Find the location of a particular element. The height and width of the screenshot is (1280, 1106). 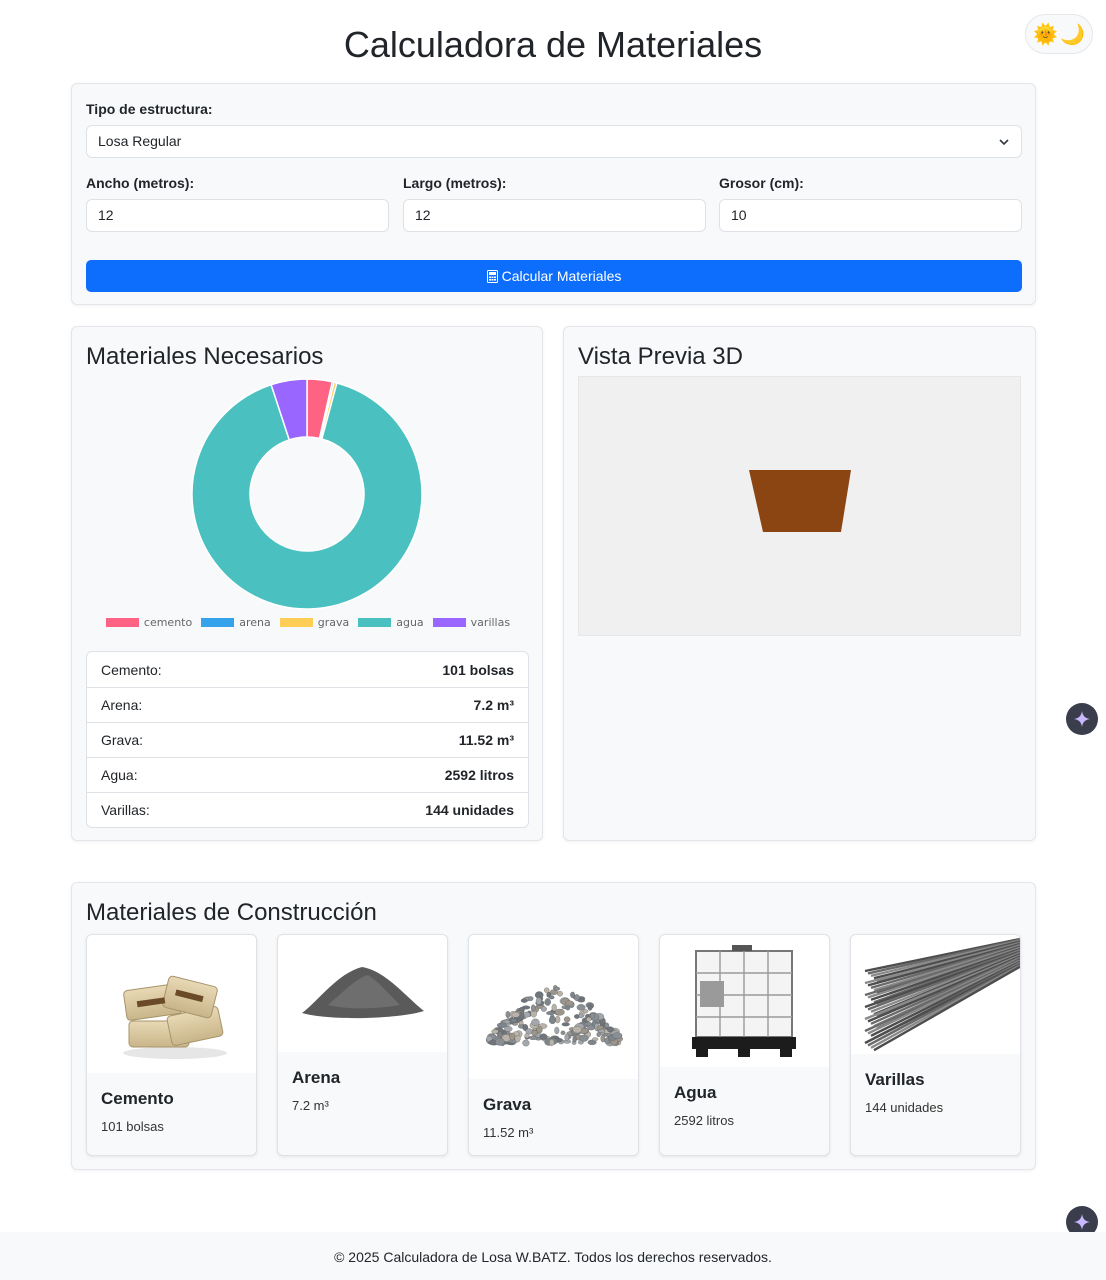

calculator-icon is located at coordinates (492, 276).